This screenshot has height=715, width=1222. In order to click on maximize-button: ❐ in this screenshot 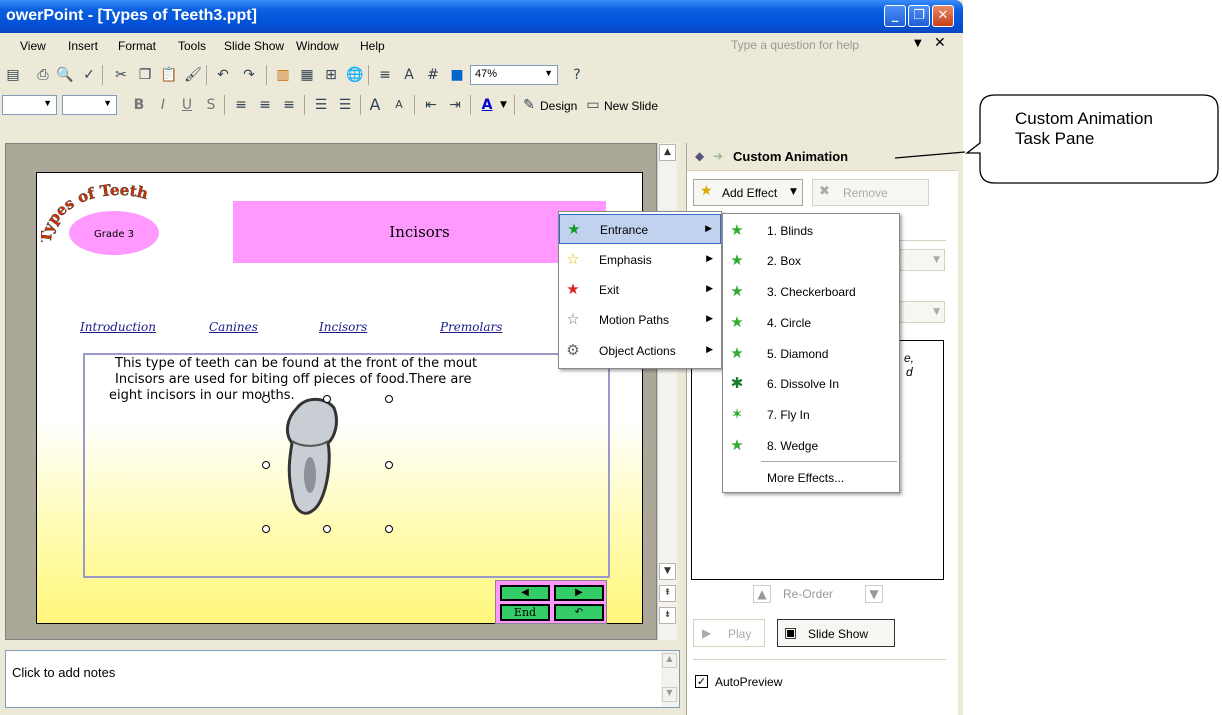, I will do `click(919, 16)`.